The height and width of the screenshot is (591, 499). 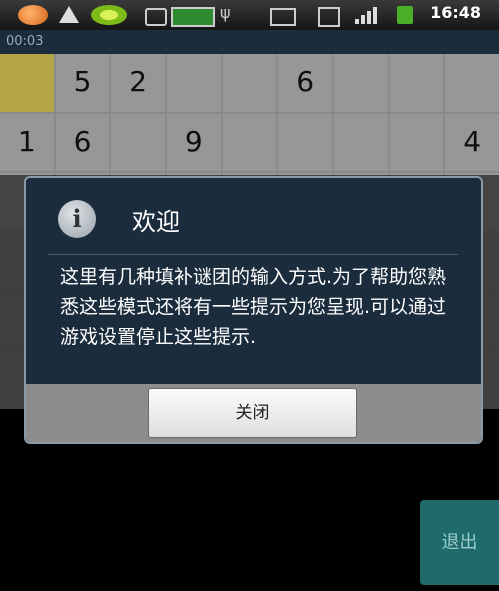 I want to click on clock: 16:48, so click(x=455, y=12).